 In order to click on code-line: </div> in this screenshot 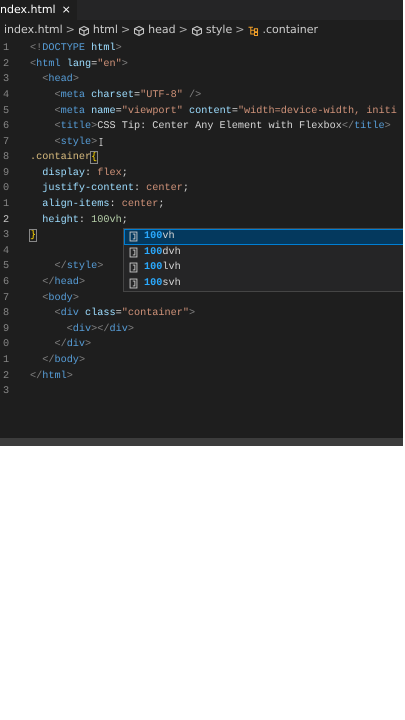, I will do `click(72, 345)`.